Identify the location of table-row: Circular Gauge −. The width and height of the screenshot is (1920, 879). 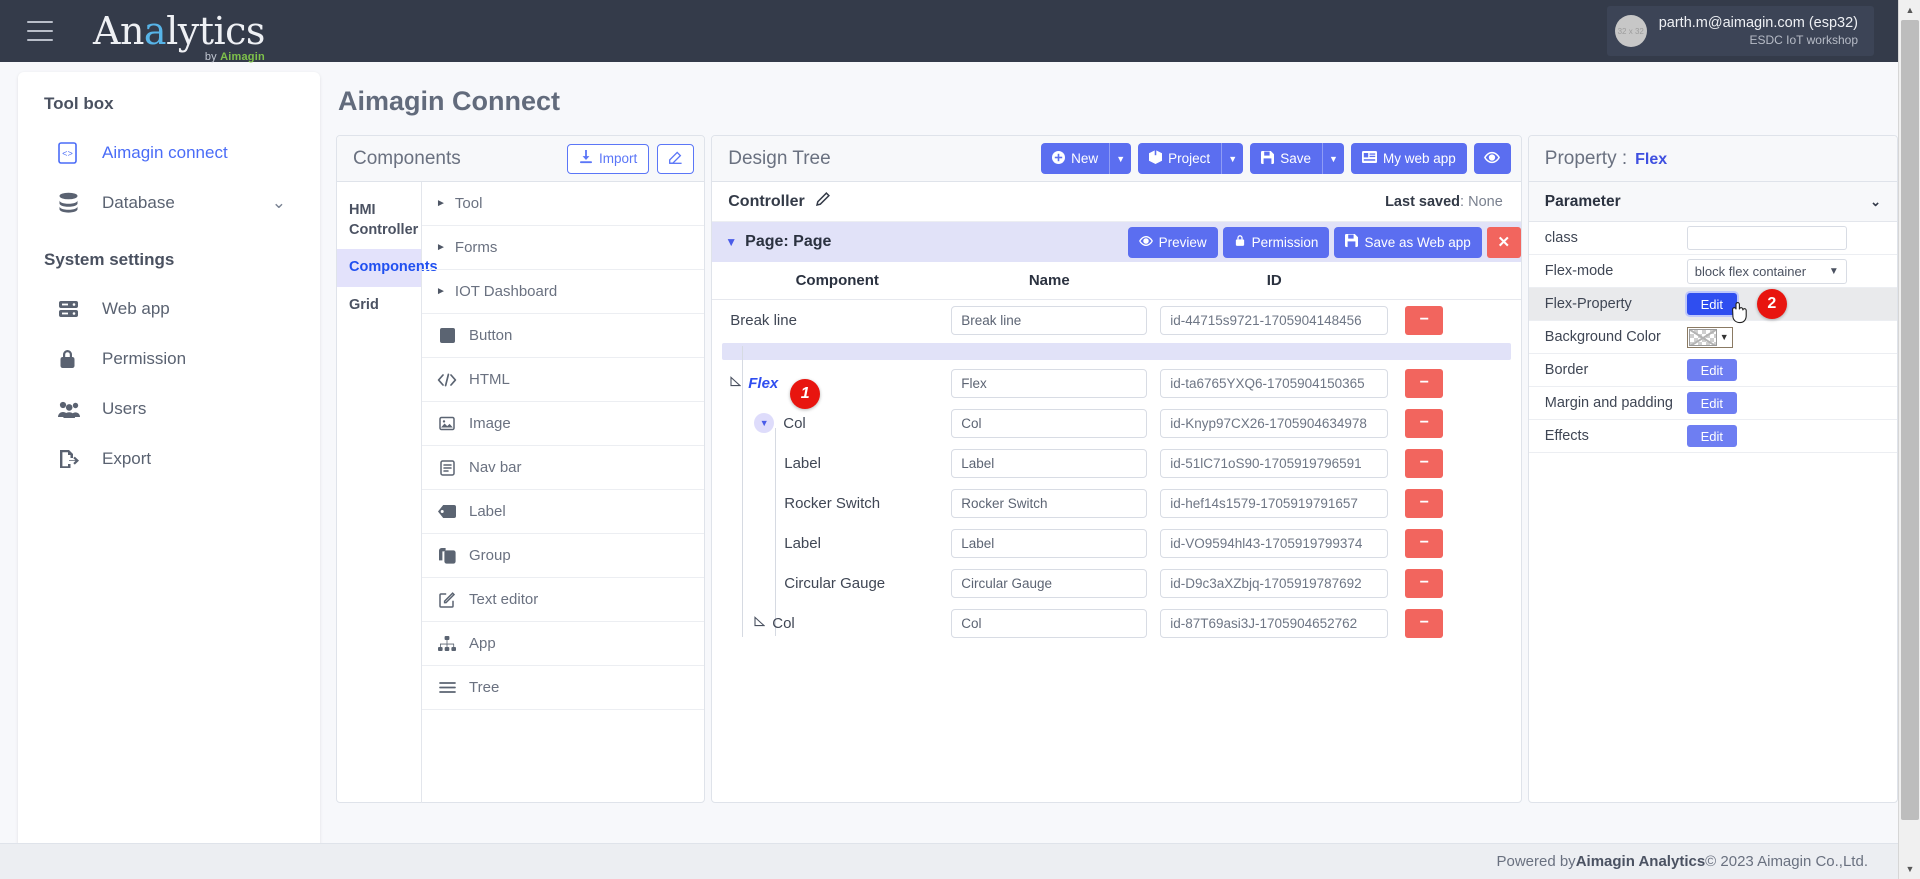
(1116, 583).